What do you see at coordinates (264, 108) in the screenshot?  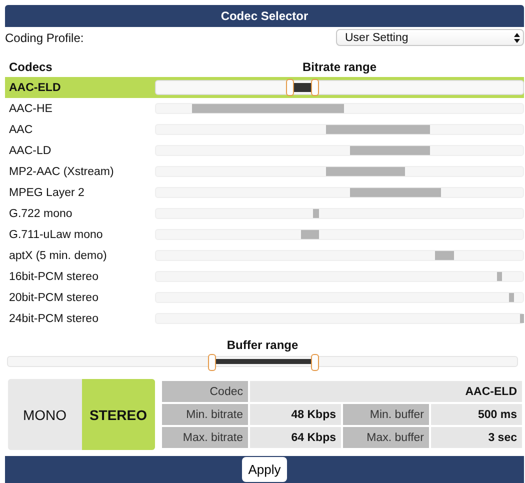 I see `codec-row: AAC-HE` at bounding box center [264, 108].